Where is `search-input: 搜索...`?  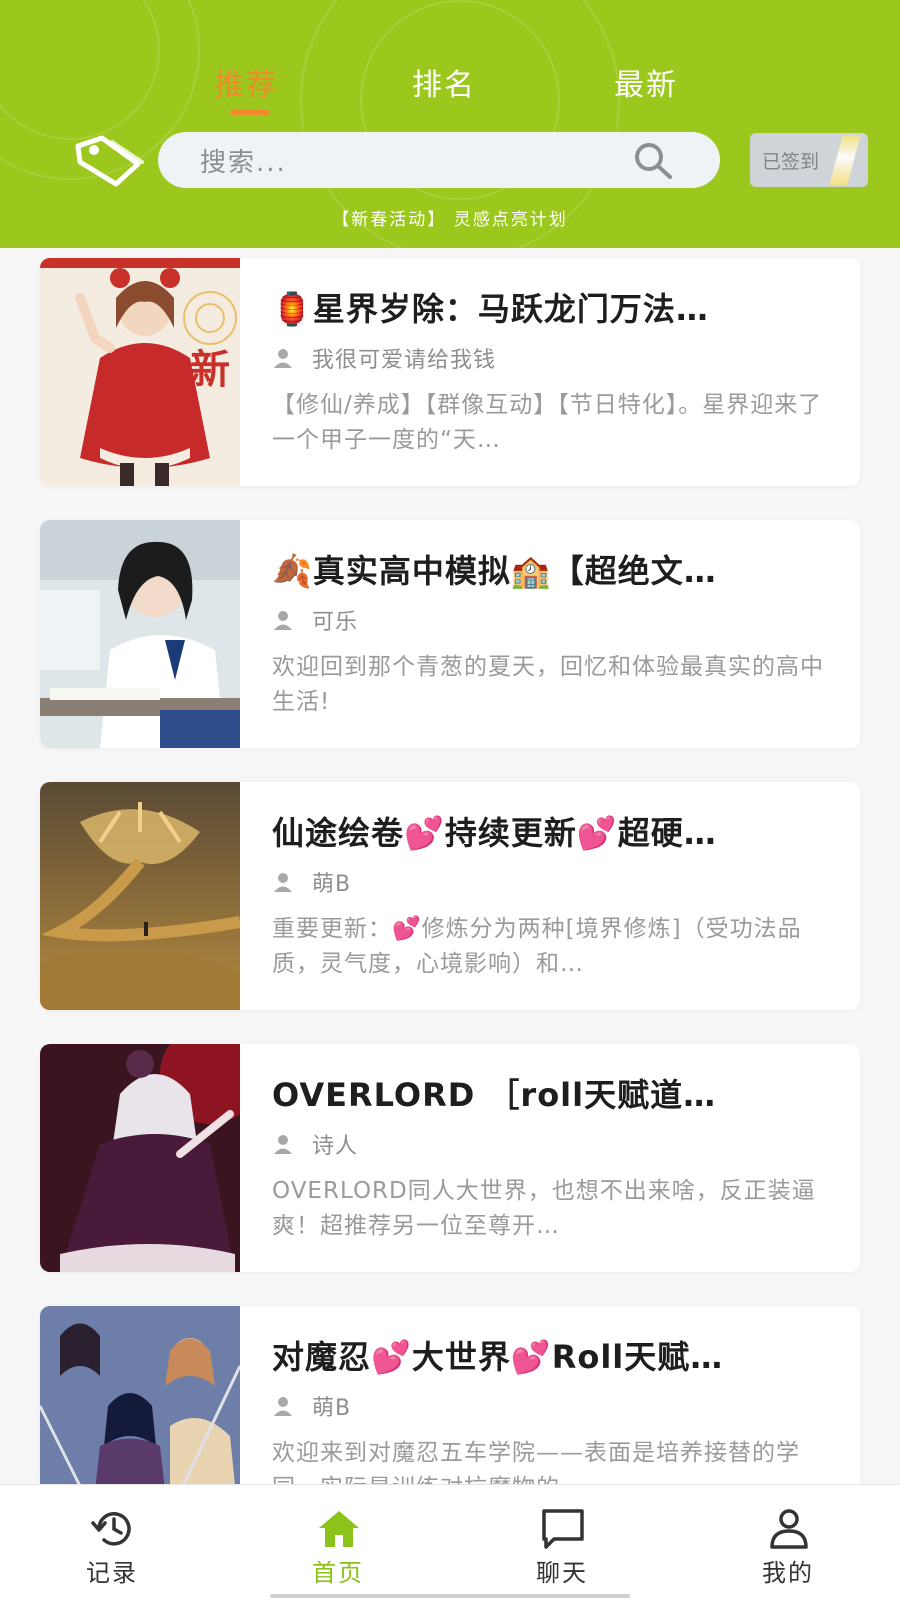
search-input: 搜索... is located at coordinates (439, 160).